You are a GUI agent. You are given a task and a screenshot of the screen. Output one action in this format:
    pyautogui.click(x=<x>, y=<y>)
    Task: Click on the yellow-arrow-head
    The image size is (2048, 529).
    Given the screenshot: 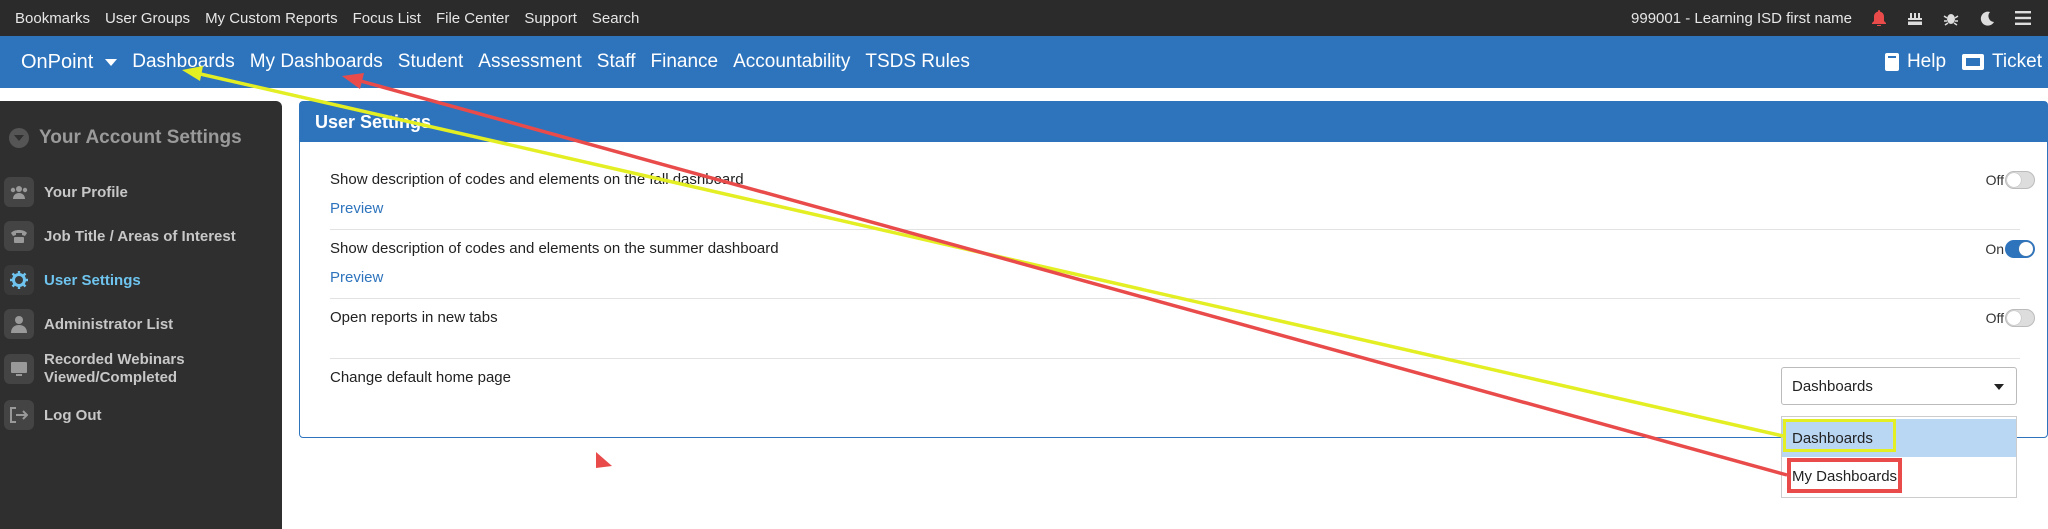 What is the action you would take?
    pyautogui.click(x=192, y=73)
    